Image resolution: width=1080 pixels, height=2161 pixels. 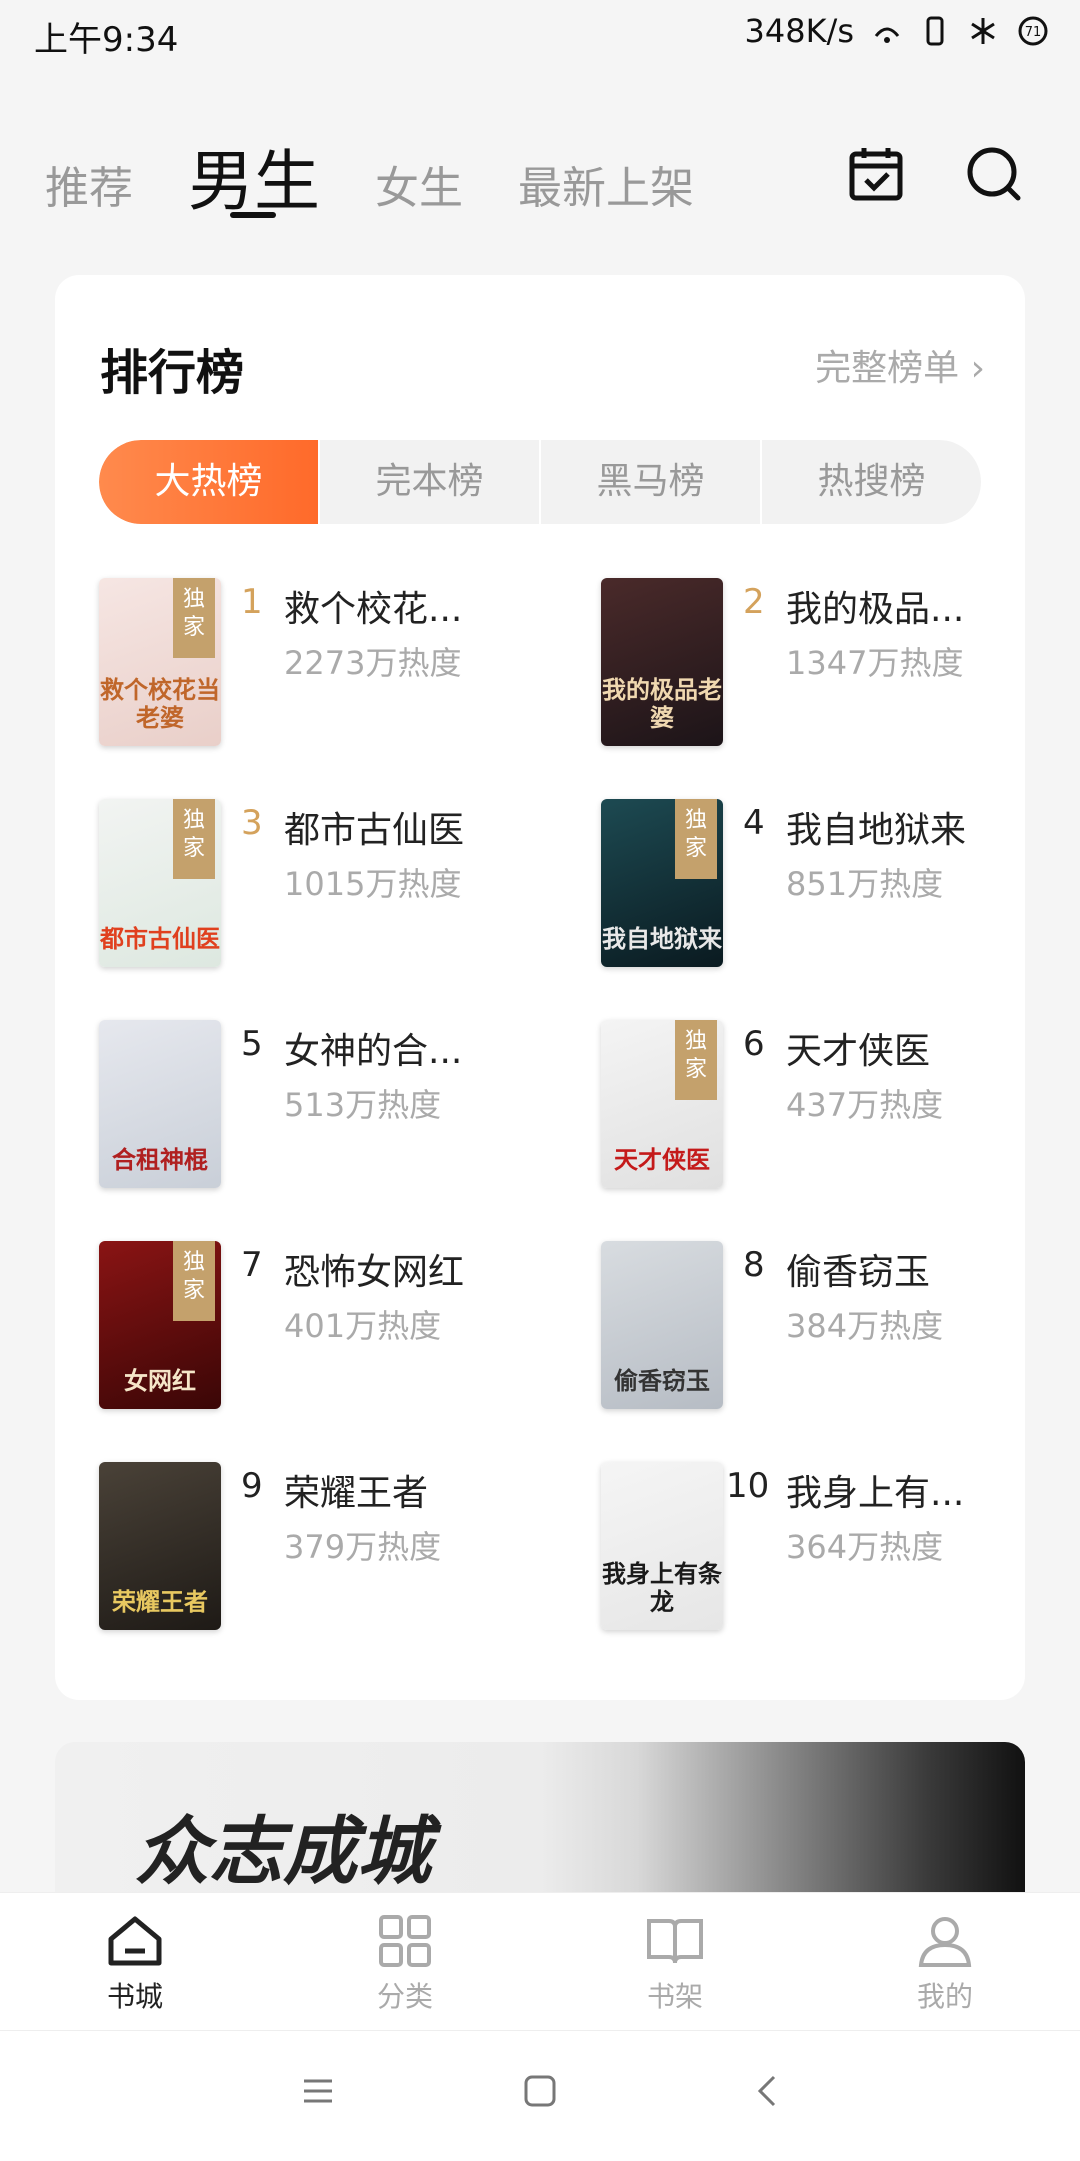 I want to click on book-rank: 1, so click(x=252, y=602).